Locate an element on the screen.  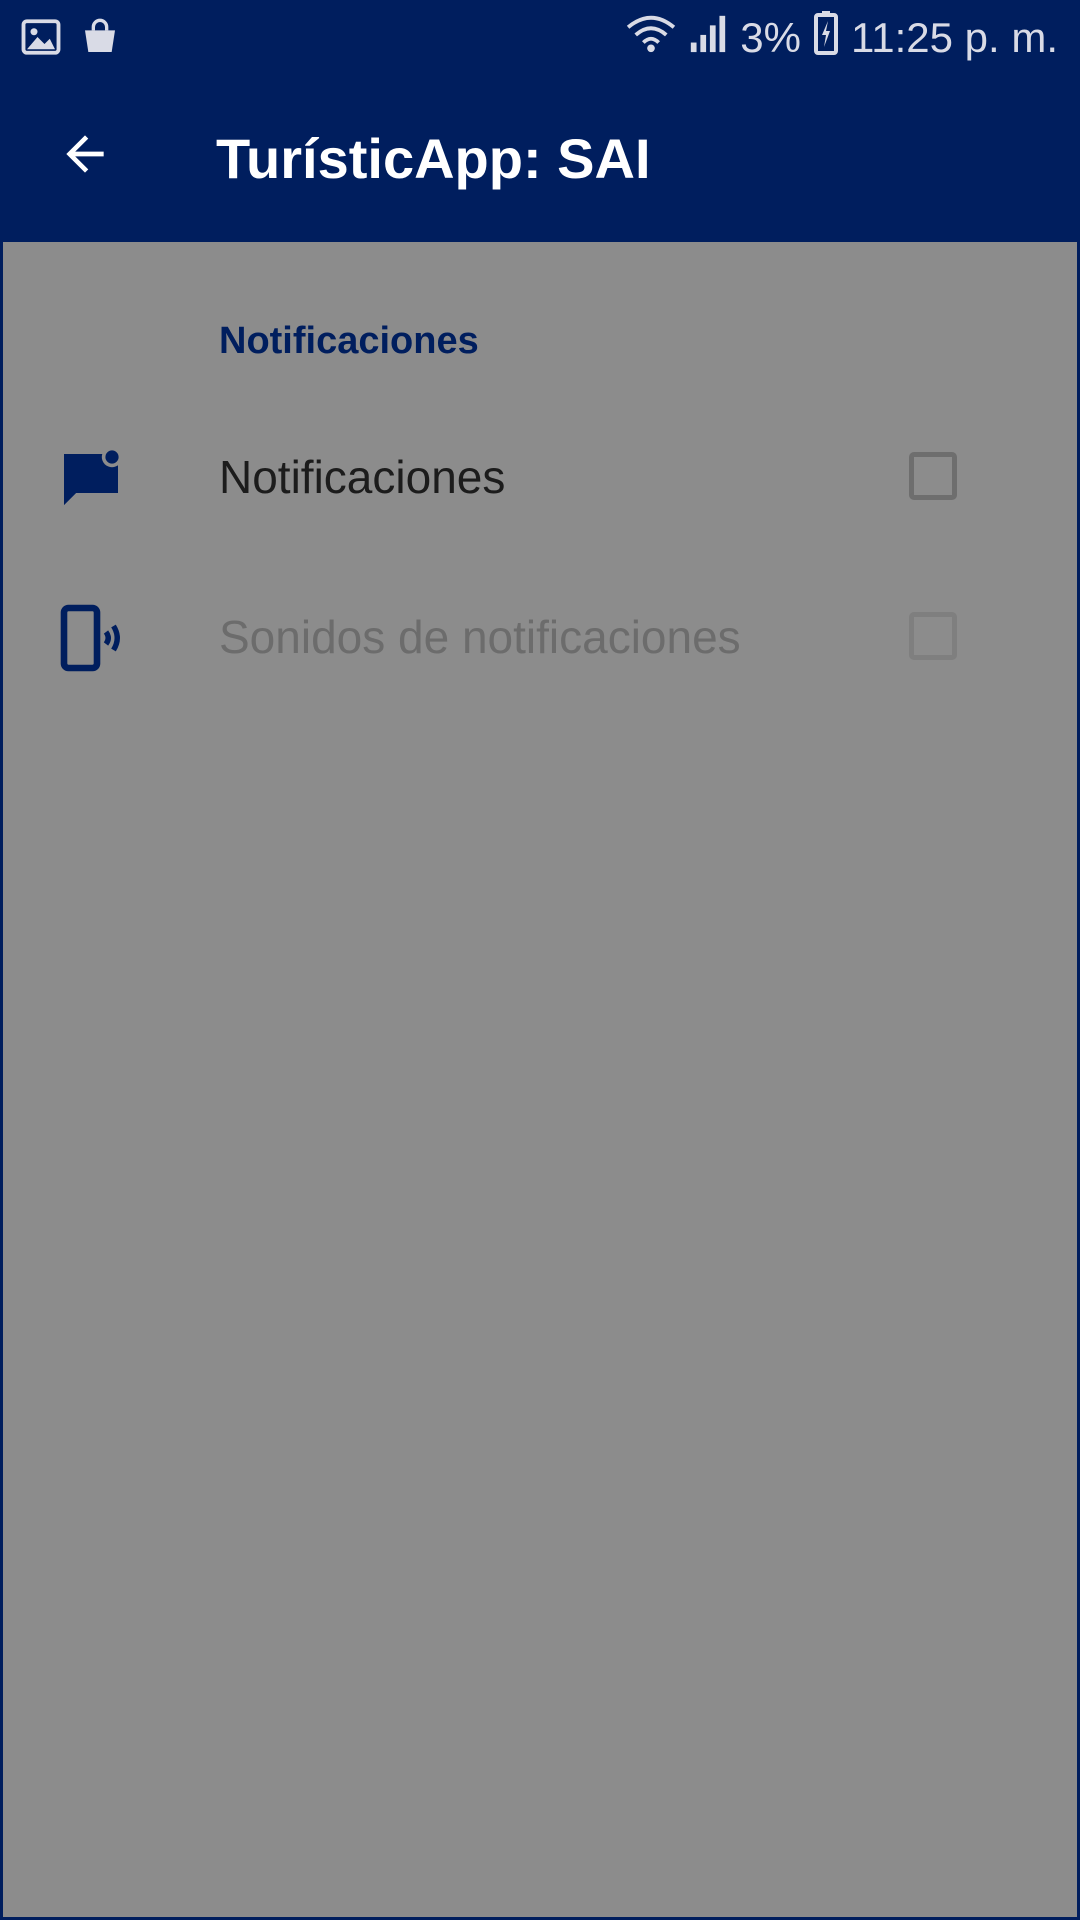
back-button is located at coordinates (85, 156).